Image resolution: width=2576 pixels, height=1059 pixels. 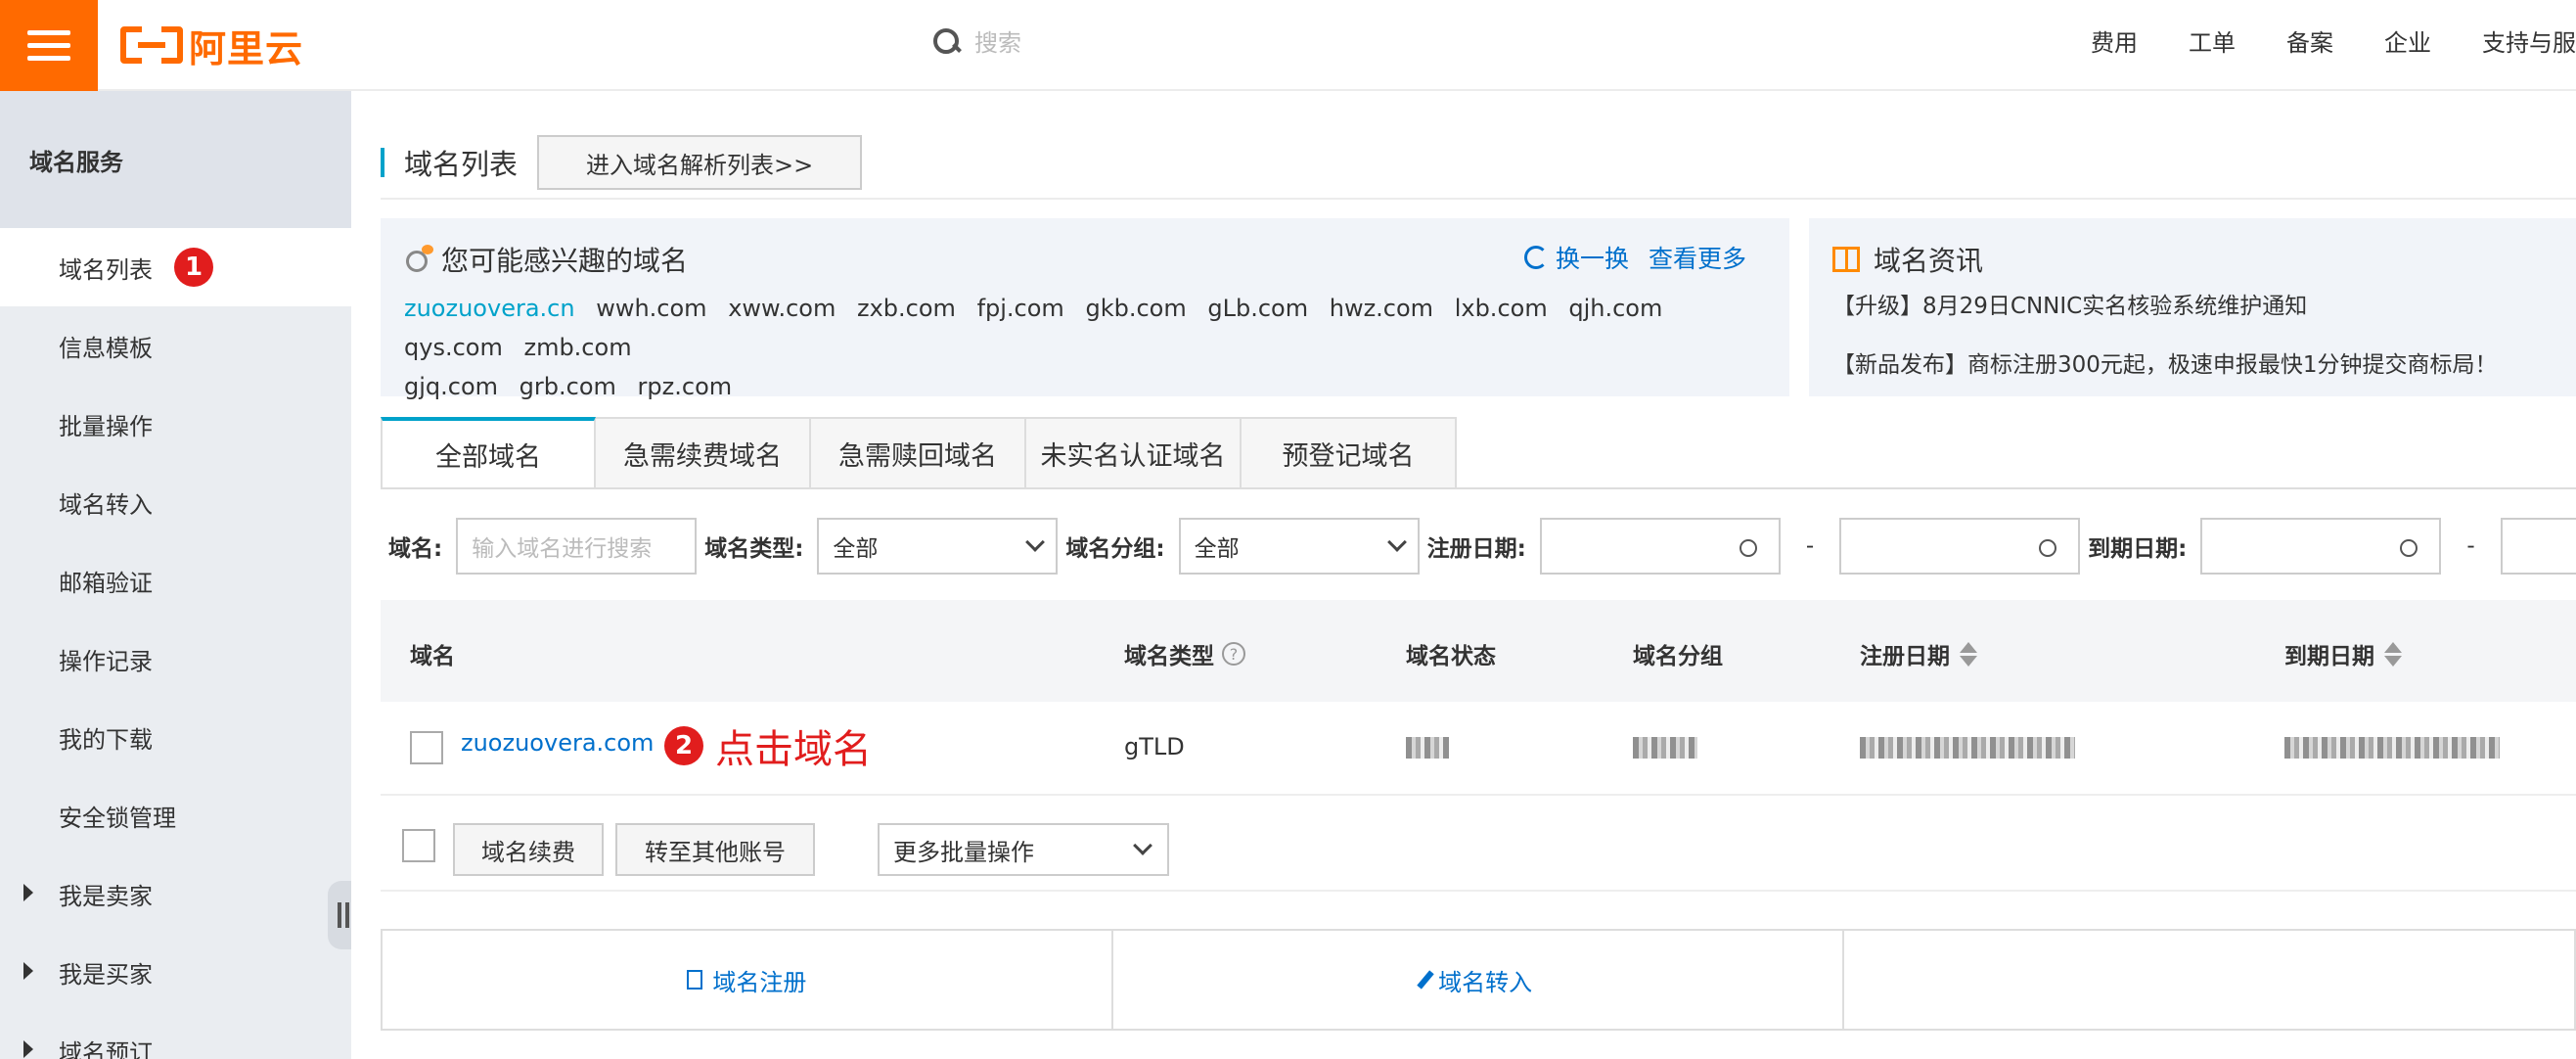 What do you see at coordinates (2138, 549) in the screenshot?
I see `exp-date-label: 到期日期:` at bounding box center [2138, 549].